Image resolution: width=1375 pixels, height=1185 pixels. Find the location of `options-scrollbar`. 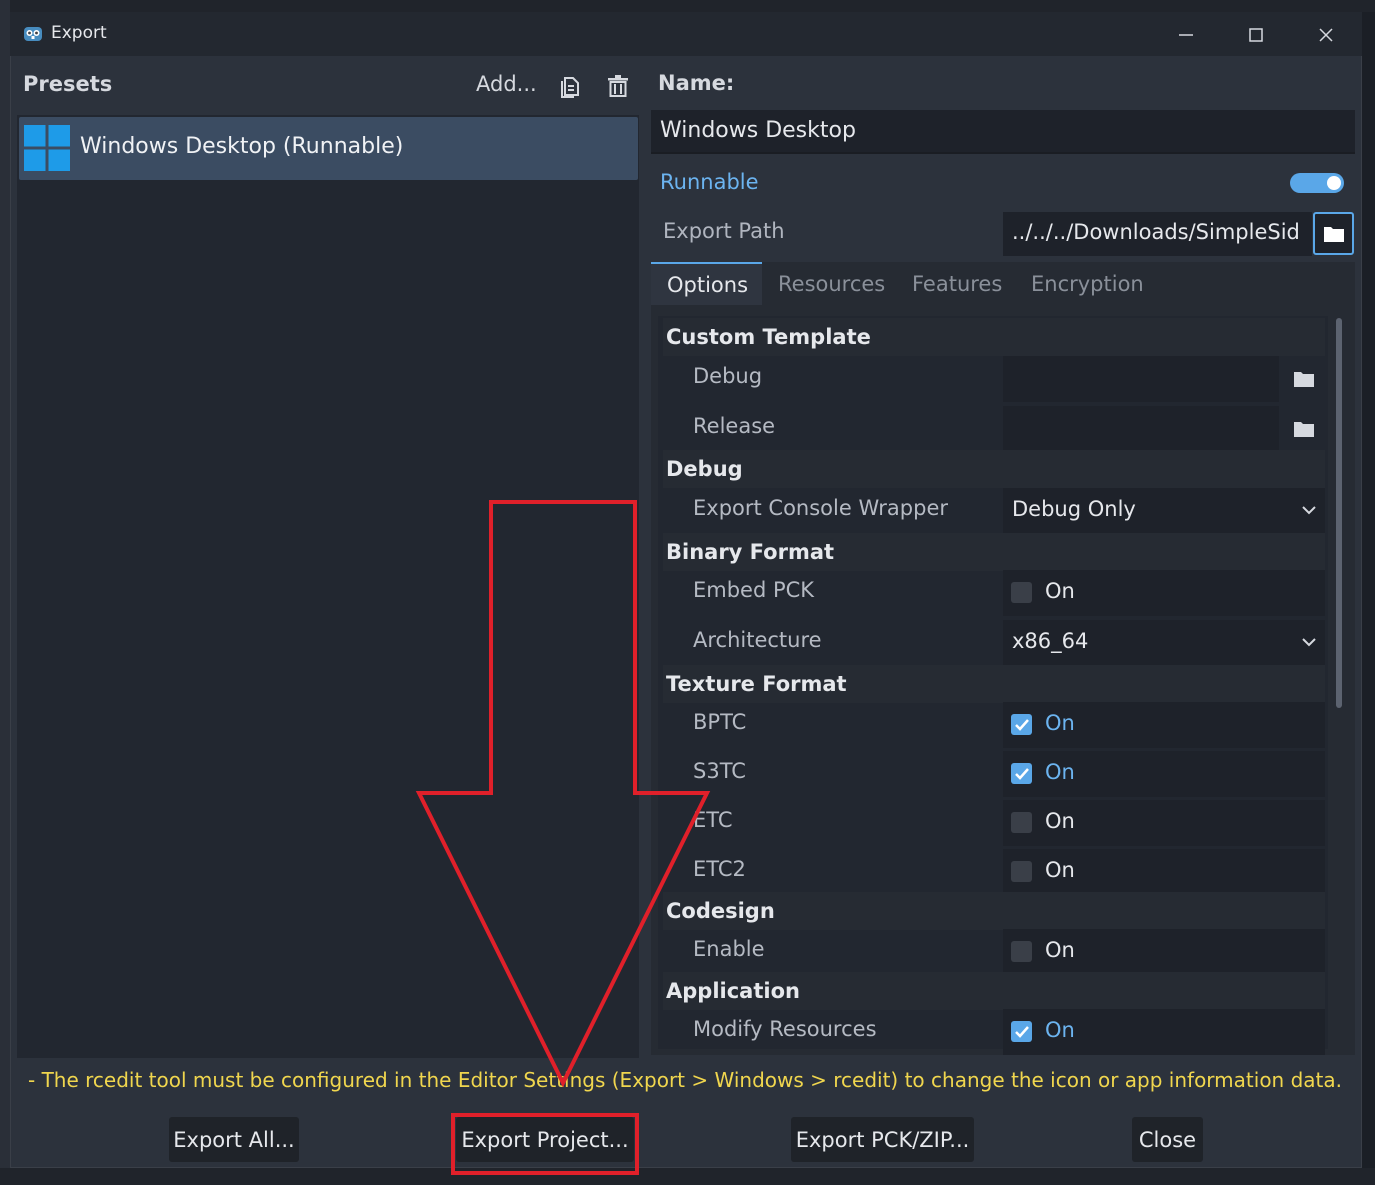

options-scrollbar is located at coordinates (1339, 513).